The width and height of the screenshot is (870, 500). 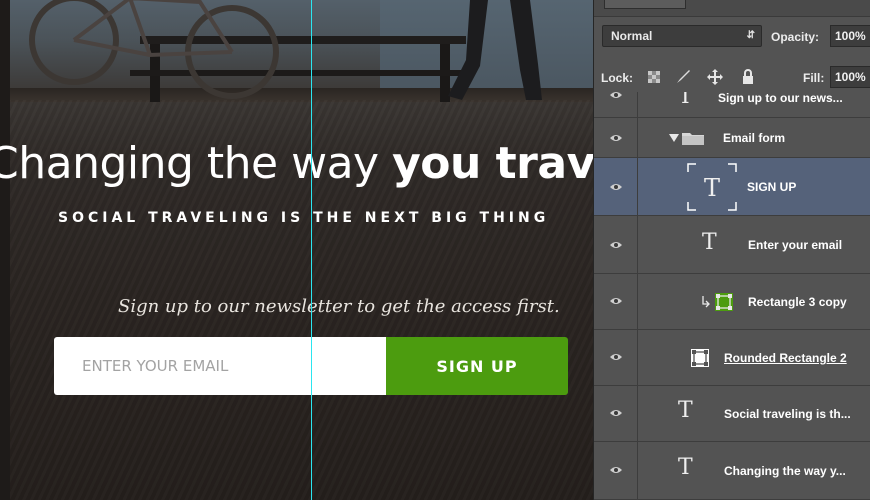 What do you see at coordinates (732, 8) in the screenshot?
I see `panel-top-strip` at bounding box center [732, 8].